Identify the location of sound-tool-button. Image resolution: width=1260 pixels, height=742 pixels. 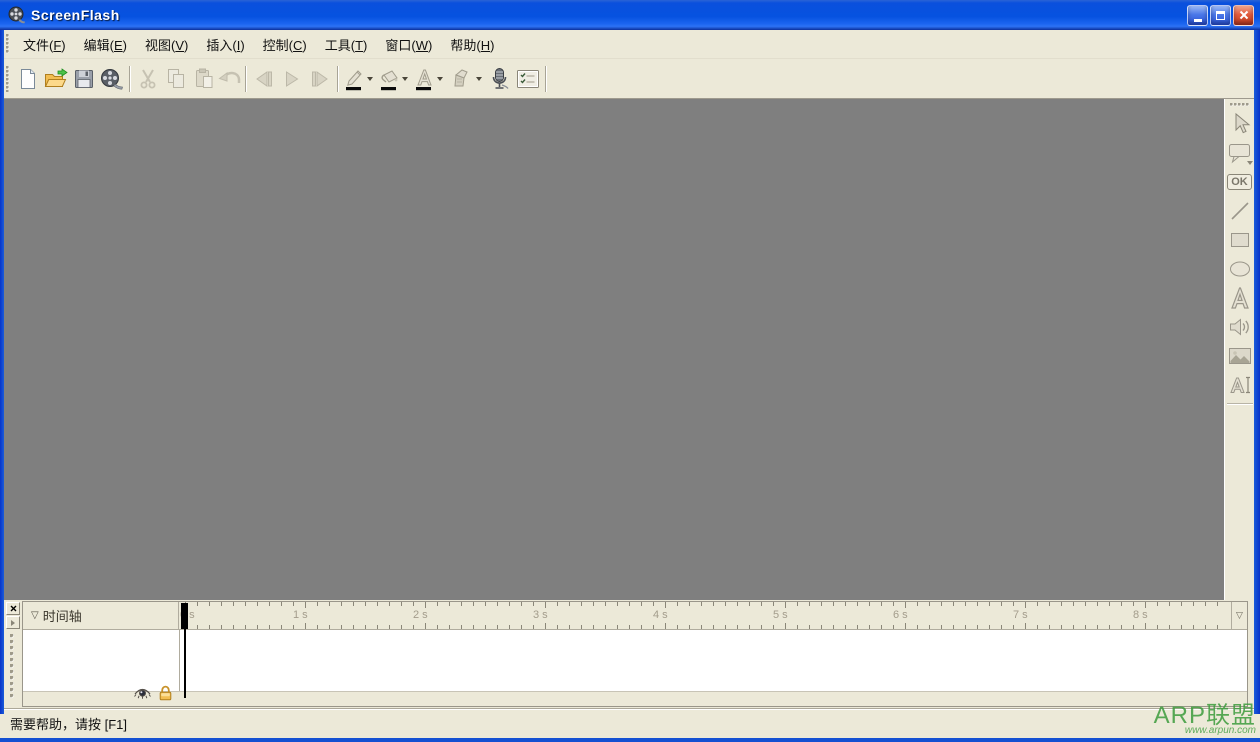
(1240, 327).